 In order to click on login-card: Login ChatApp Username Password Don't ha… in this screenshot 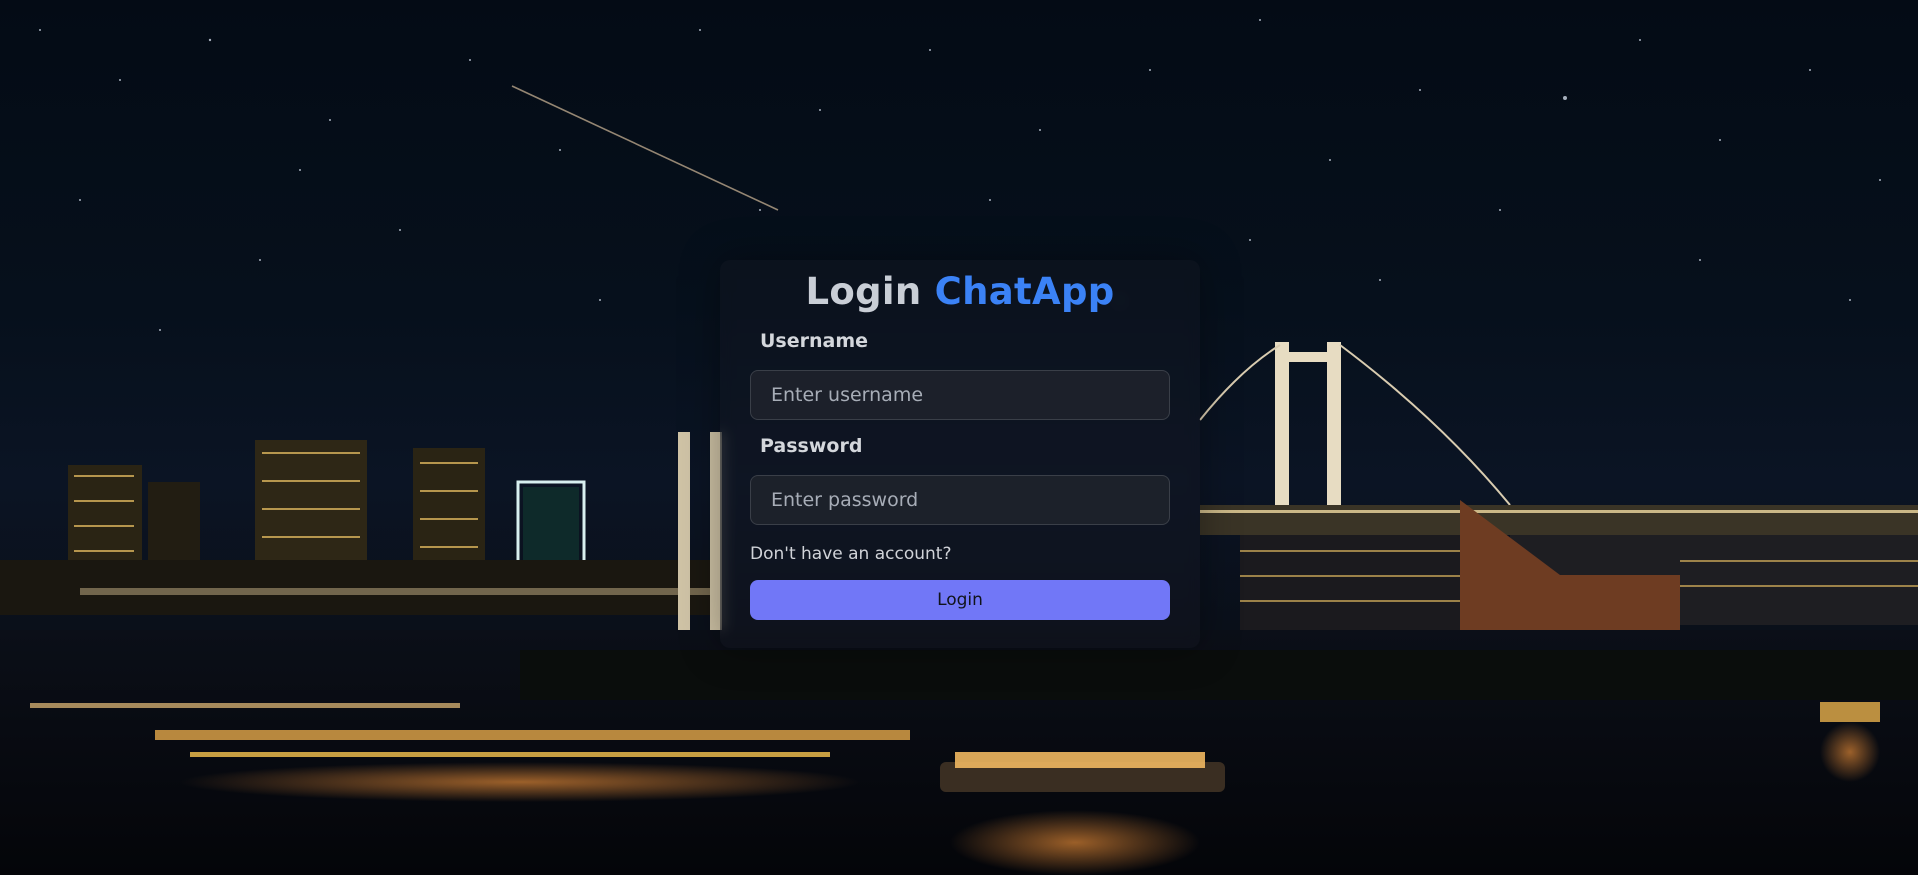, I will do `click(960, 454)`.